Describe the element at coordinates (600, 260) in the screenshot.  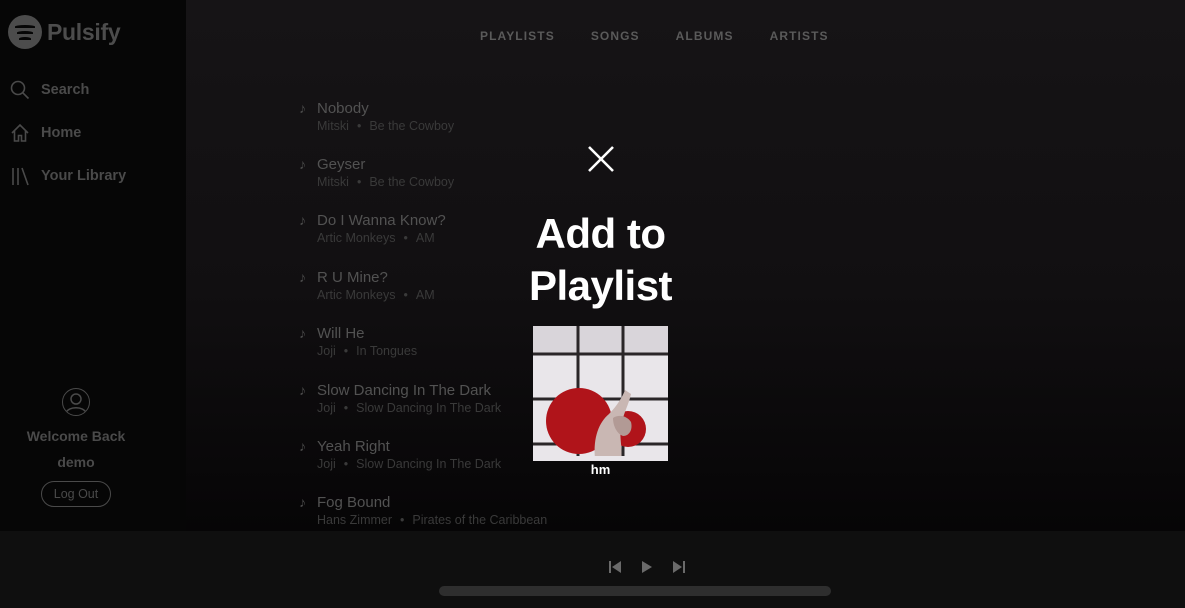
I see `modal-title: Add to Playlist` at that location.